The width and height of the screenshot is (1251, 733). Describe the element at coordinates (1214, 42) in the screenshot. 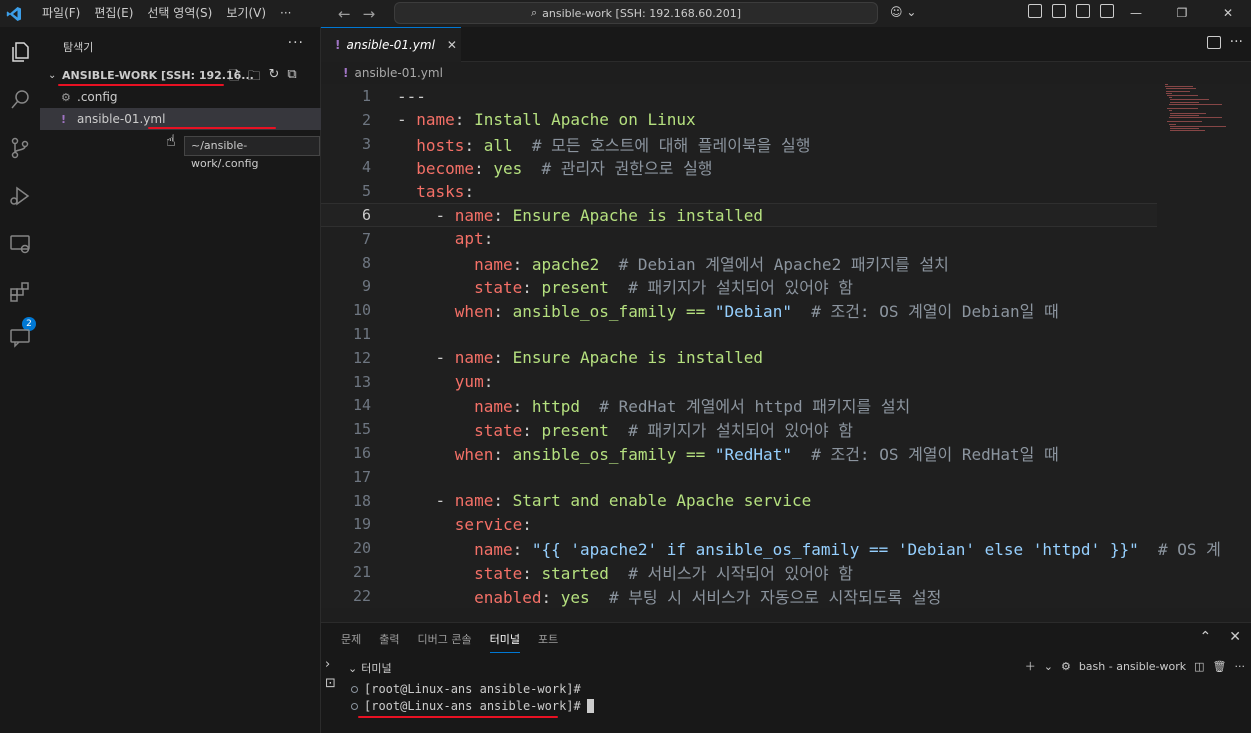

I see `split-editor-icon` at that location.